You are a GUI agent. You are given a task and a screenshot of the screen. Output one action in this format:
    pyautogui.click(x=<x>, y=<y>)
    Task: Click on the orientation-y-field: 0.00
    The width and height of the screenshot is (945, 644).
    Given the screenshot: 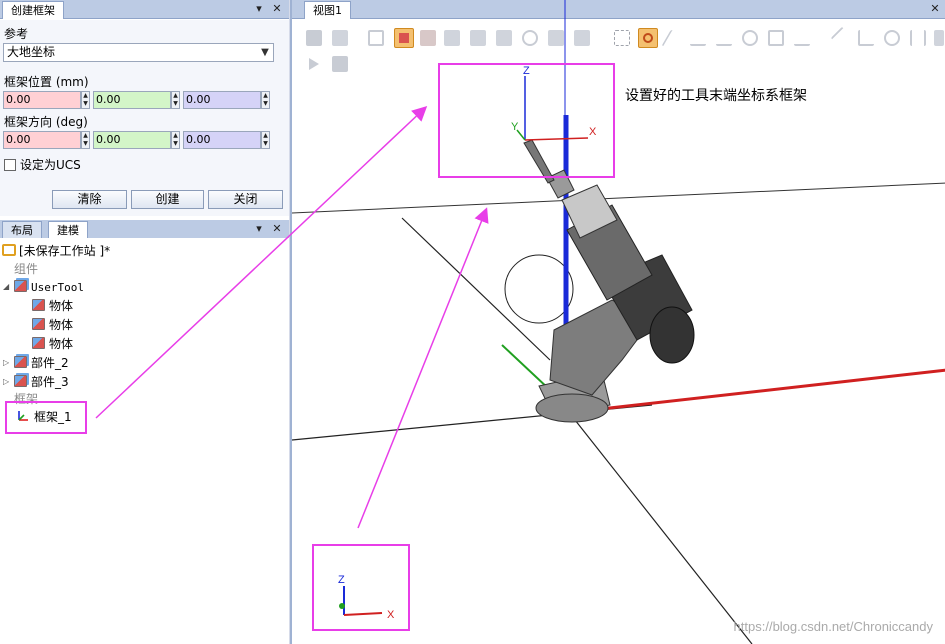 What is the action you would take?
    pyautogui.click(x=132, y=140)
    